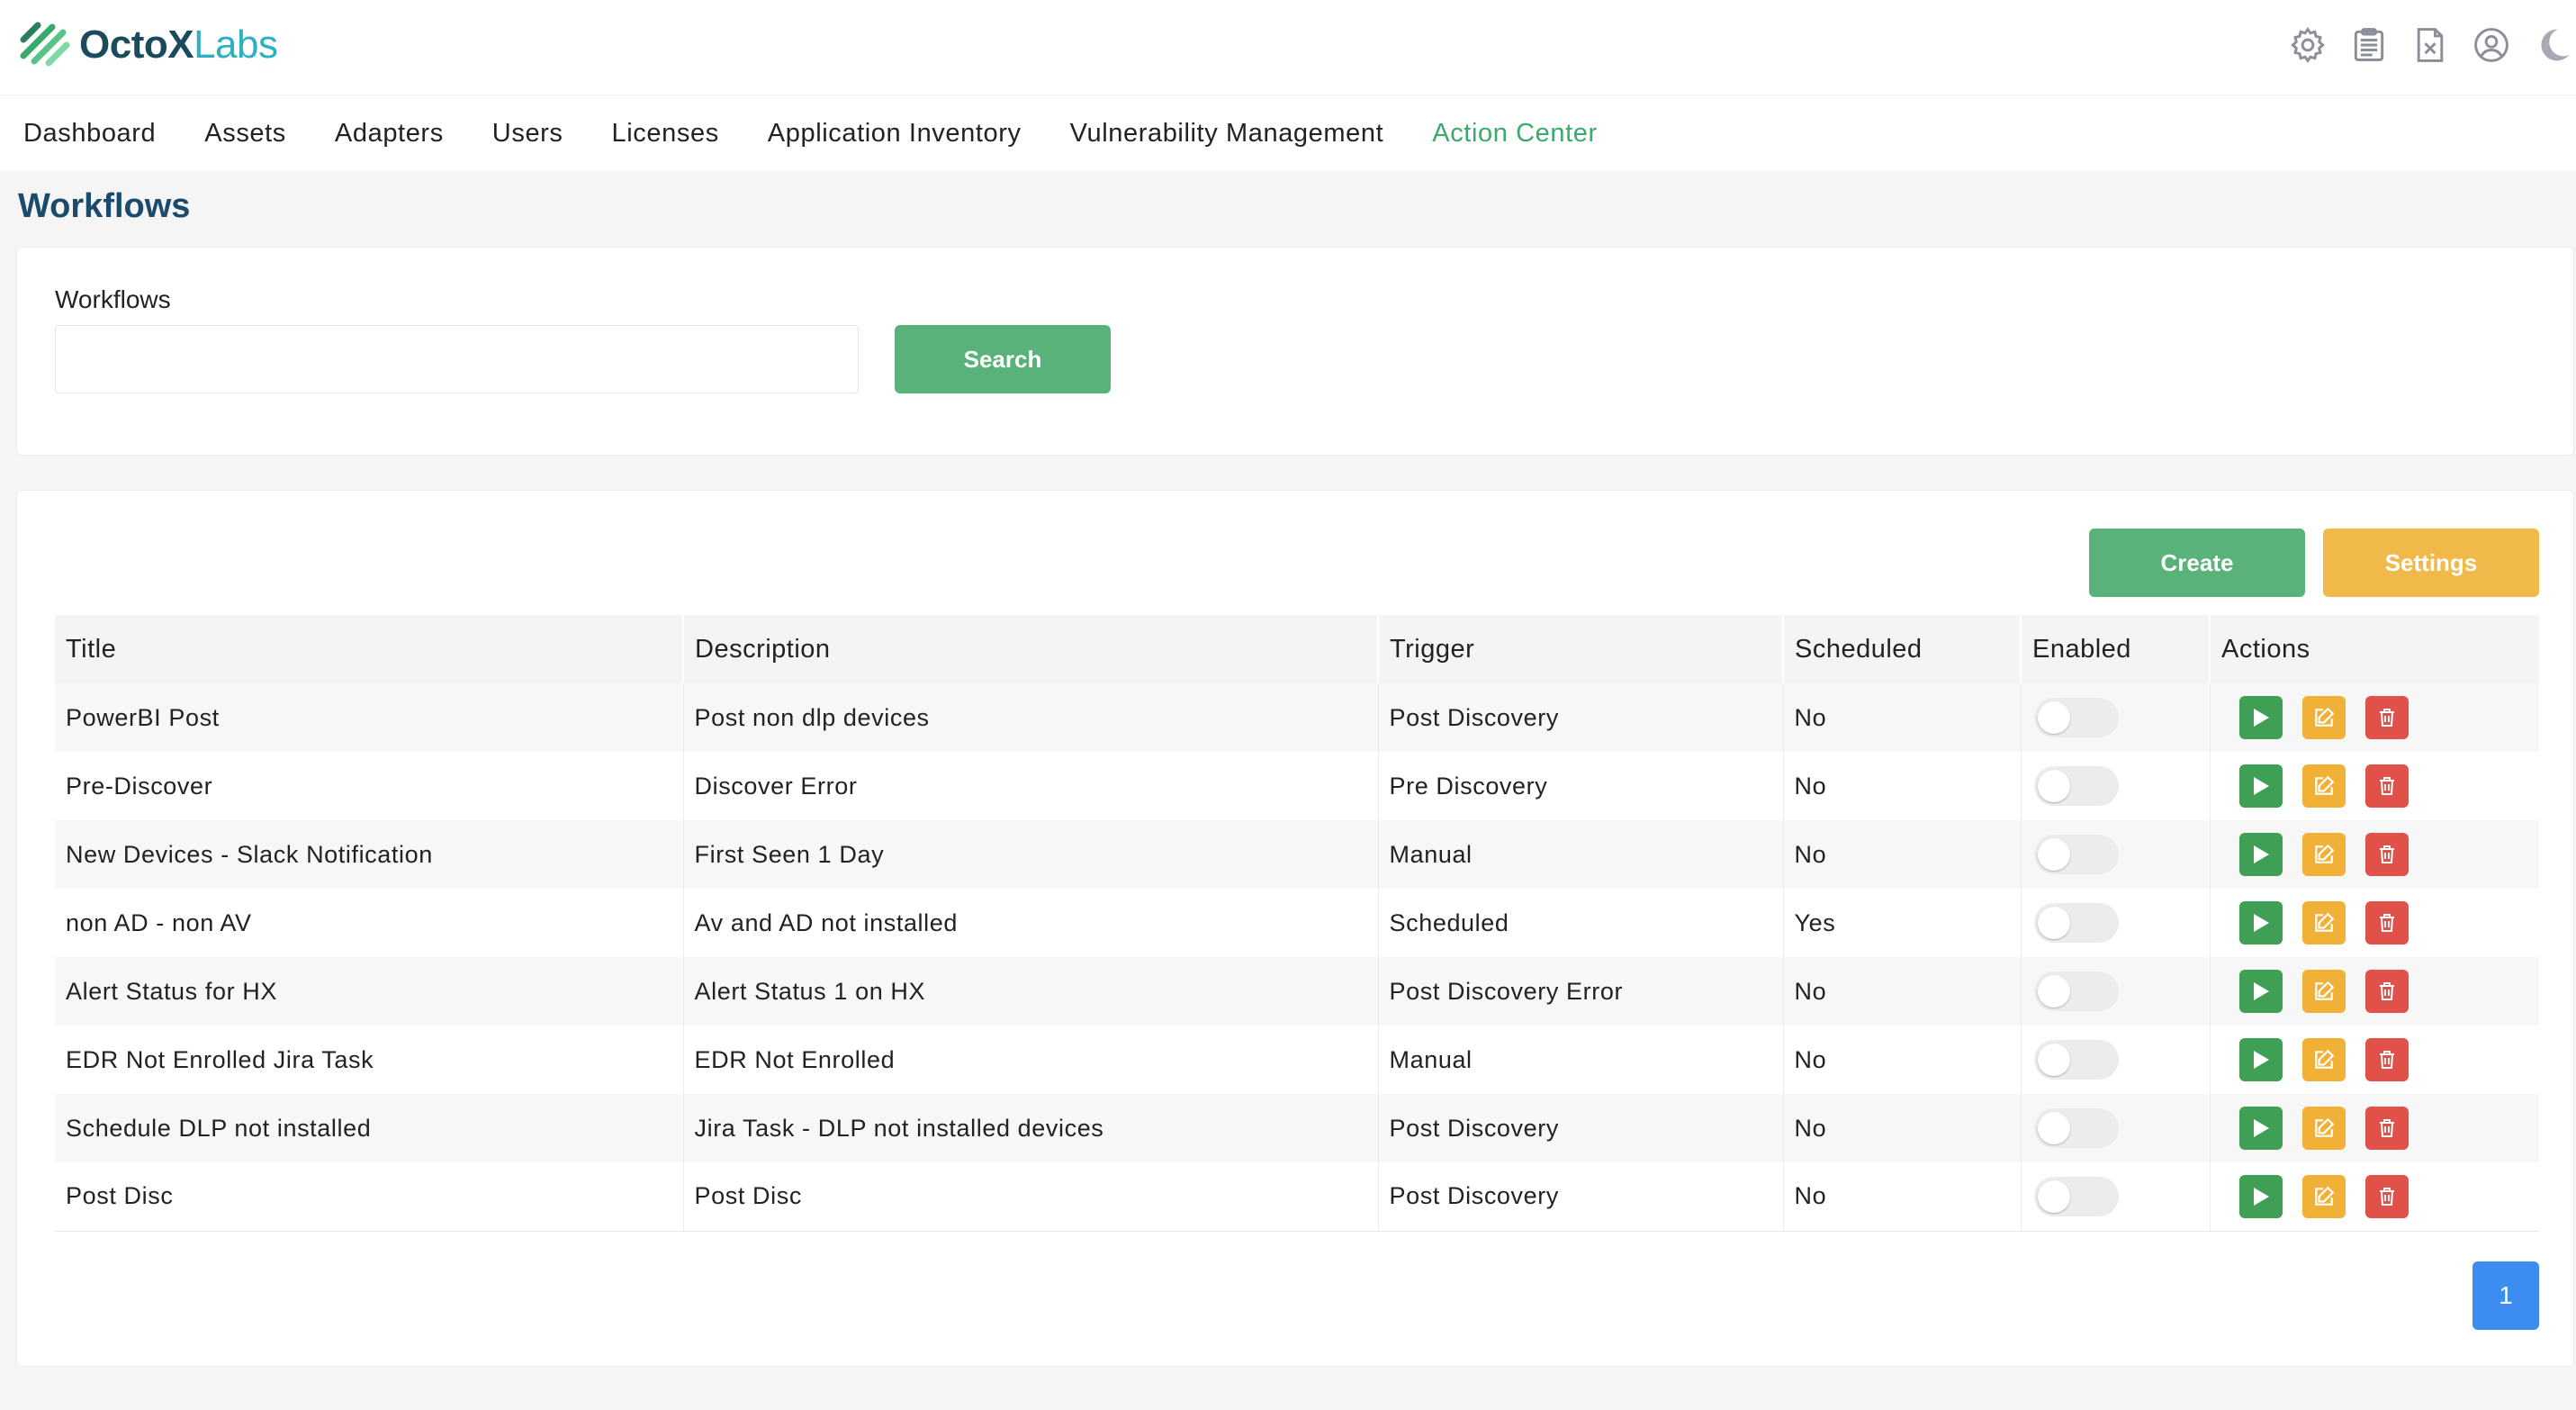 The width and height of the screenshot is (2576, 1410). What do you see at coordinates (457, 359) in the screenshot?
I see `search-input` at bounding box center [457, 359].